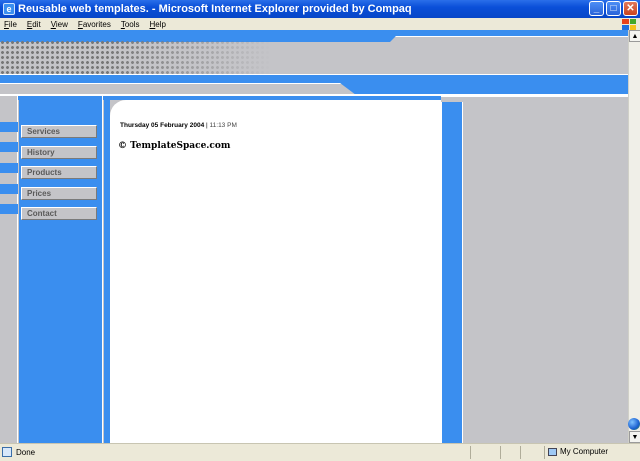 The width and height of the screenshot is (640, 461). What do you see at coordinates (630, 8) in the screenshot?
I see `close-button: ✕` at bounding box center [630, 8].